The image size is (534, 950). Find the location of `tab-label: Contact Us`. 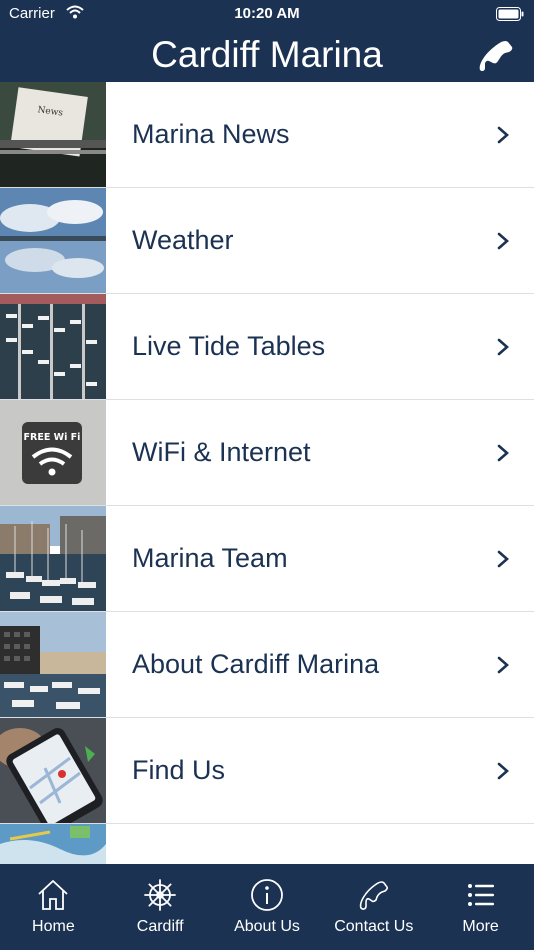

tab-label: Contact Us is located at coordinates (374, 926).